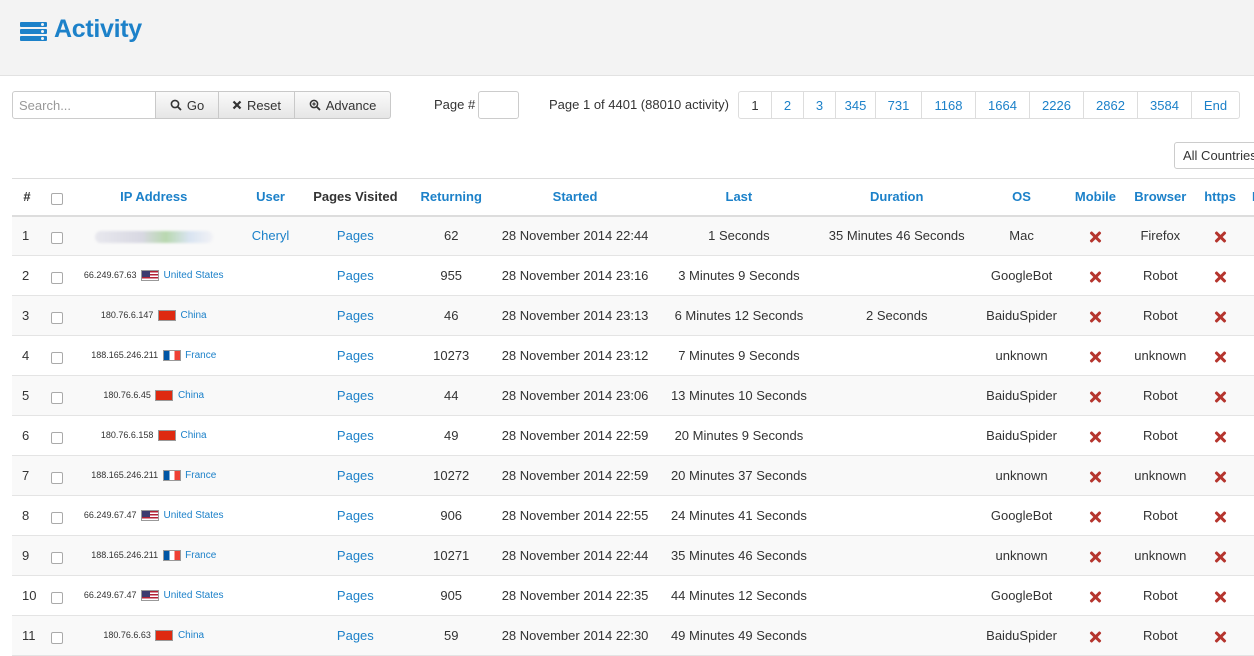 The height and width of the screenshot is (656, 1254). I want to click on pagination-item: 1664, so click(1002, 105).